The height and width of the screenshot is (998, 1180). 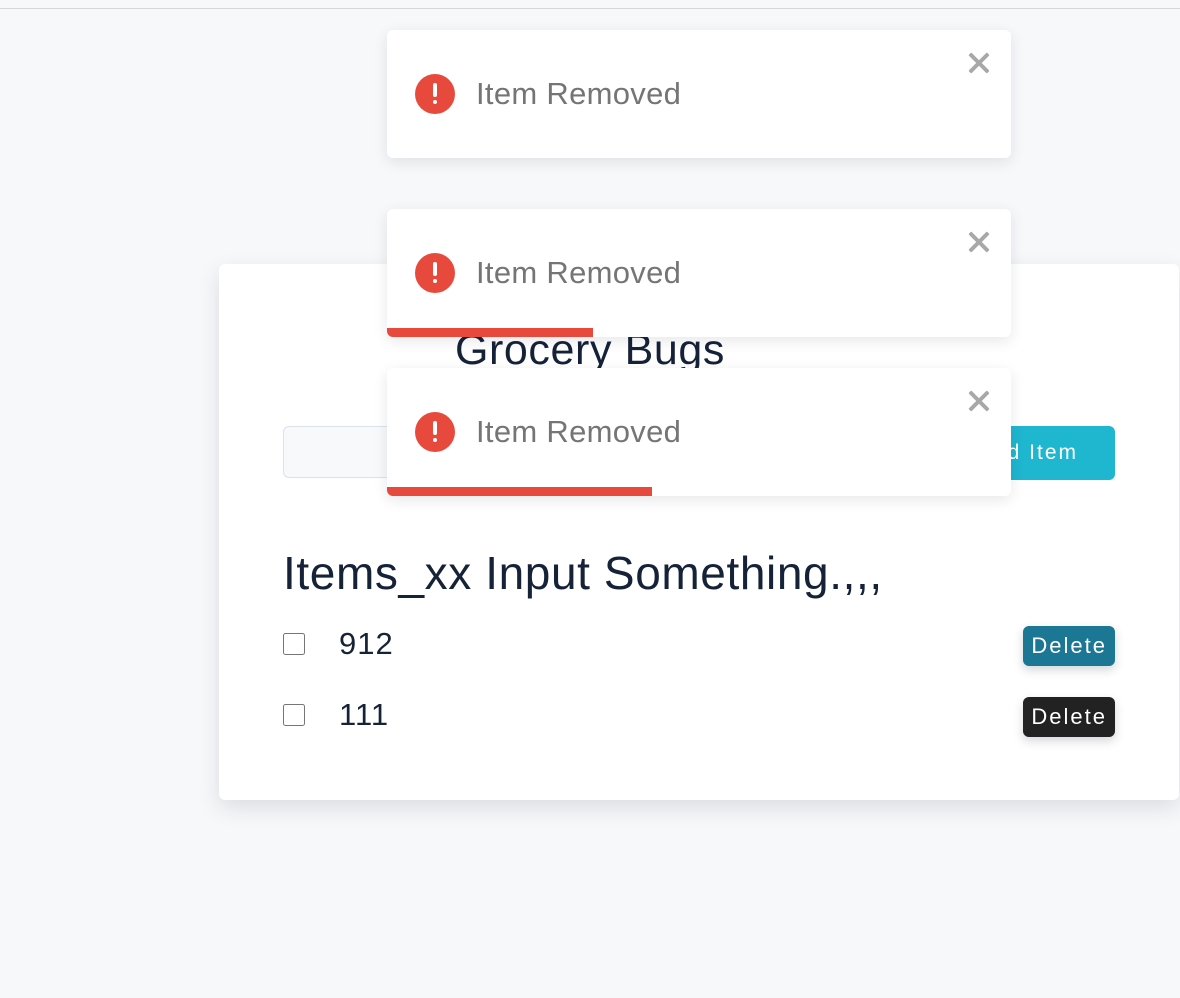 What do you see at coordinates (366, 643) in the screenshot?
I see `item-name: 912` at bounding box center [366, 643].